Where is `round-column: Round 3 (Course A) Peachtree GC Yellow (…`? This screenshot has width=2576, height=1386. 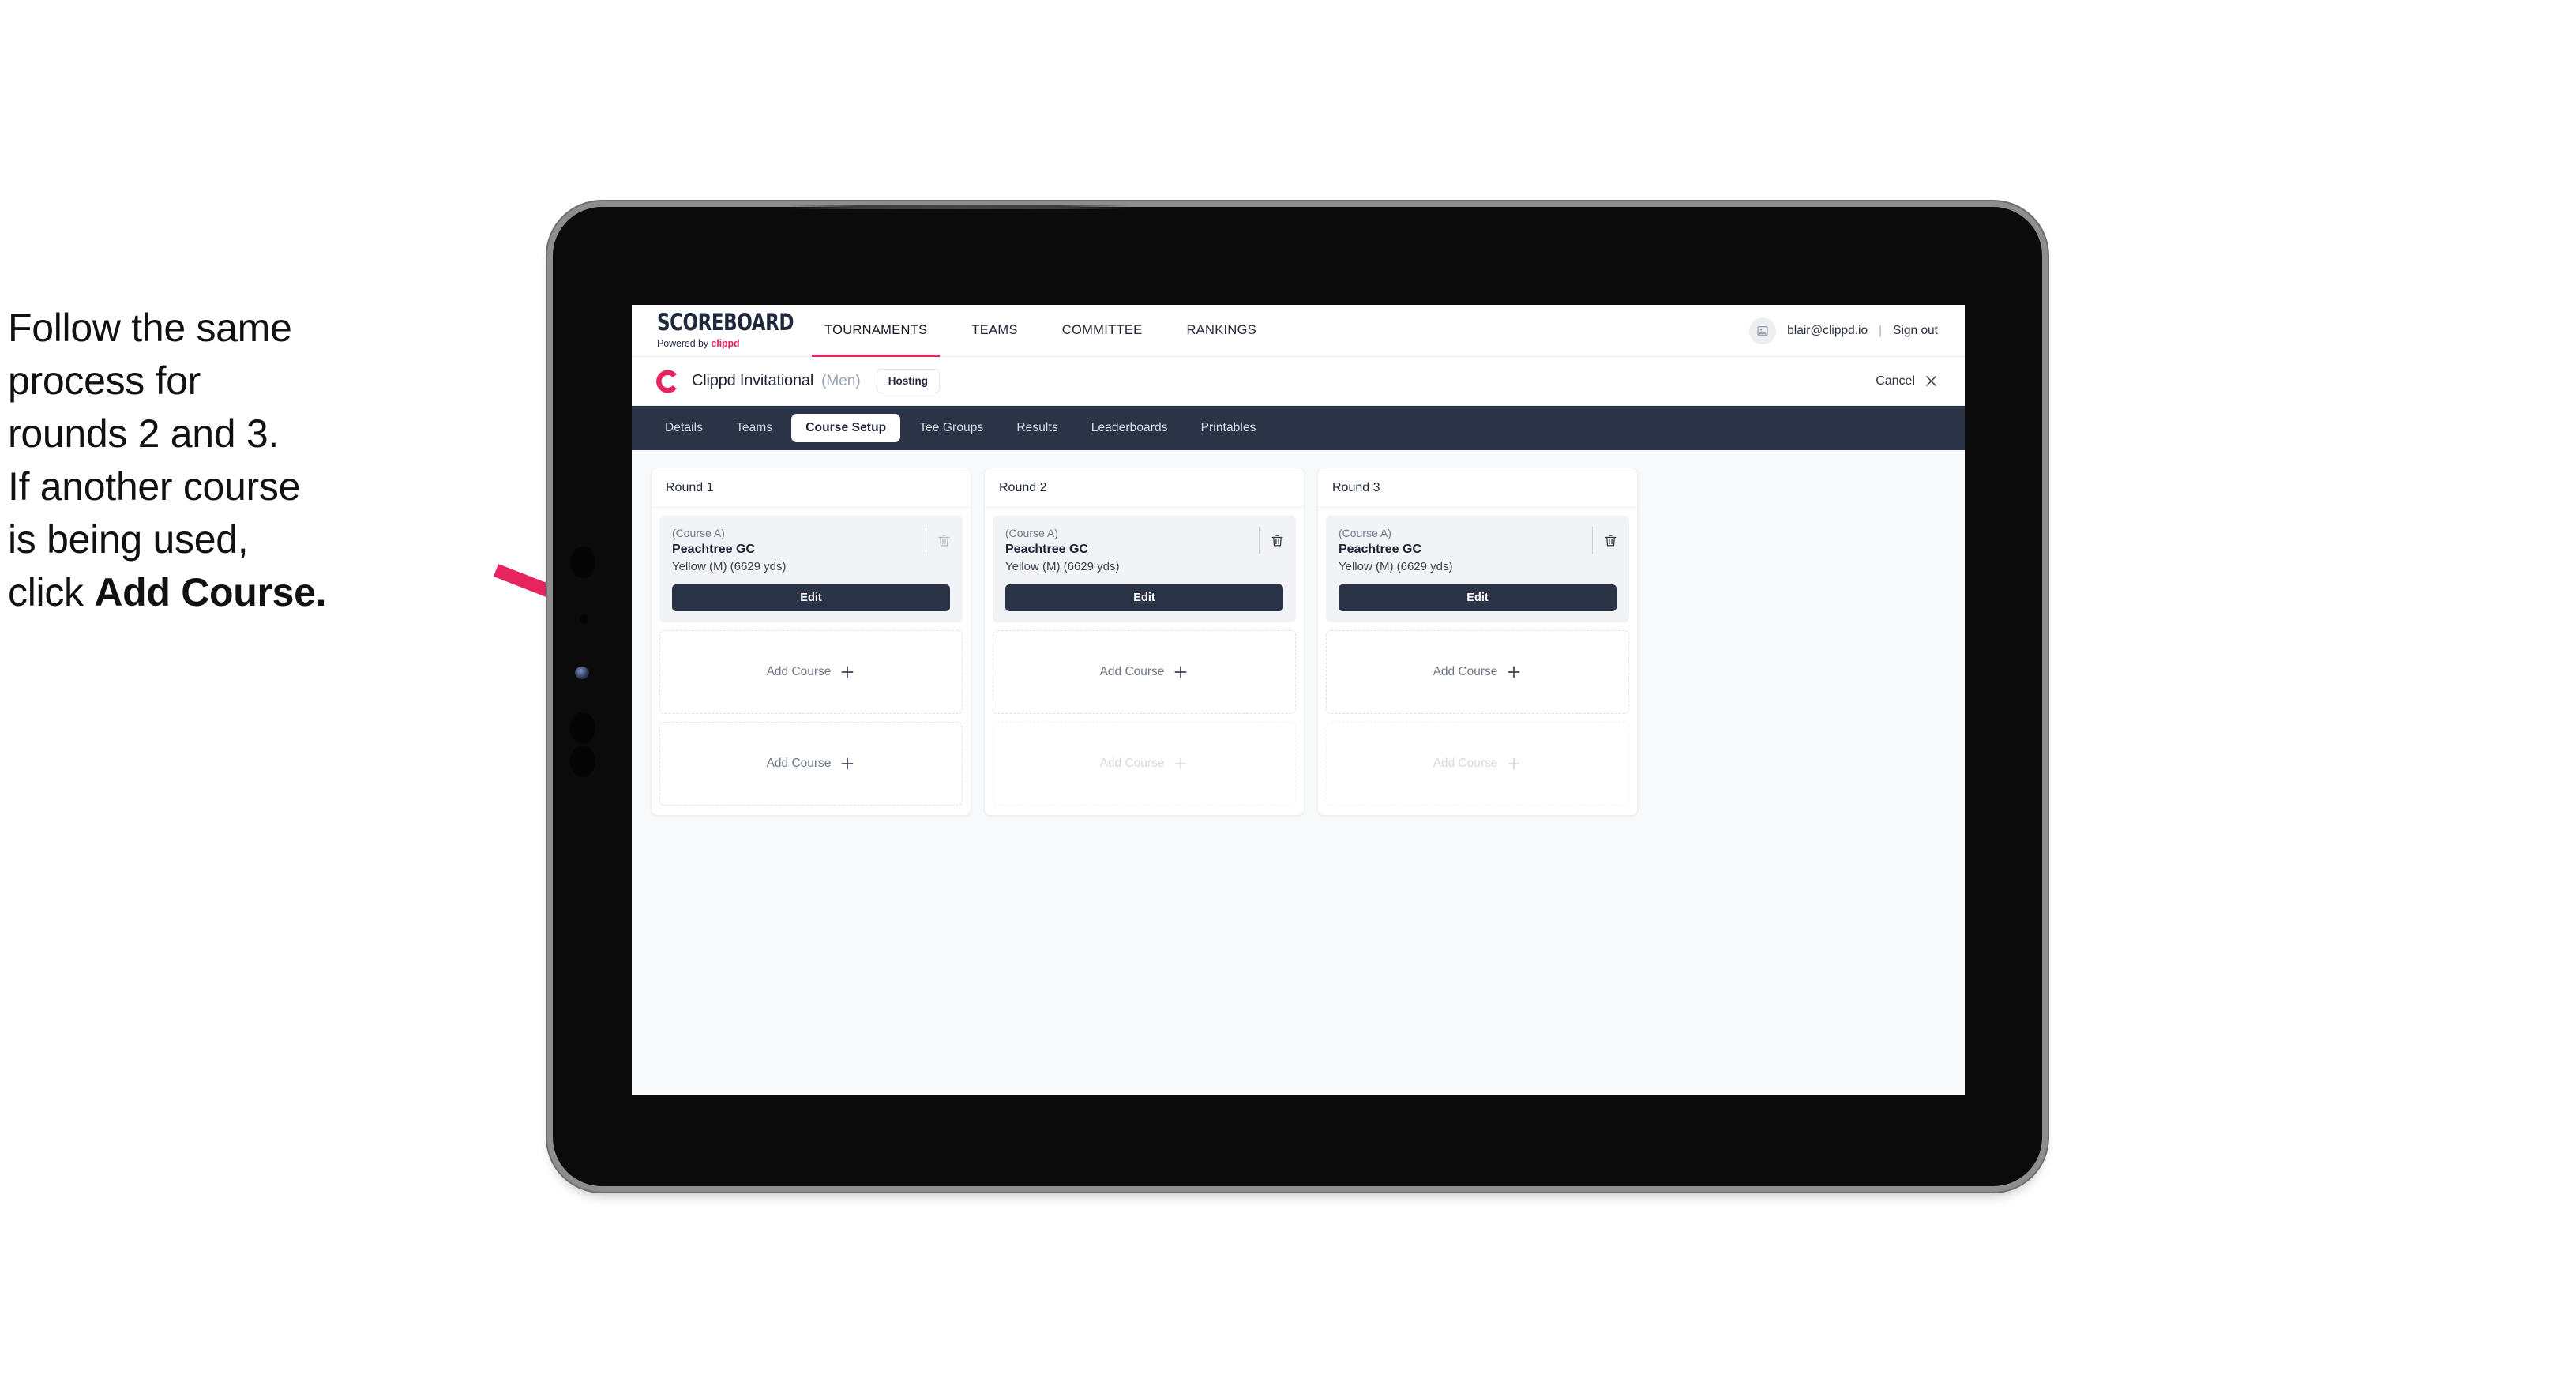
round-column: Round 3 (Course A) Peachtree GC Yellow (… is located at coordinates (1477, 642).